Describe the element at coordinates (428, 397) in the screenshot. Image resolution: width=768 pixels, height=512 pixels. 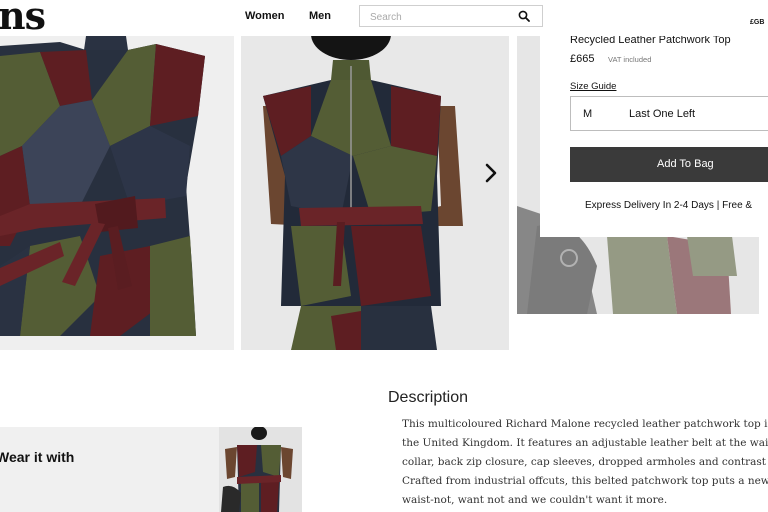
I see `description-heading: Description` at that location.